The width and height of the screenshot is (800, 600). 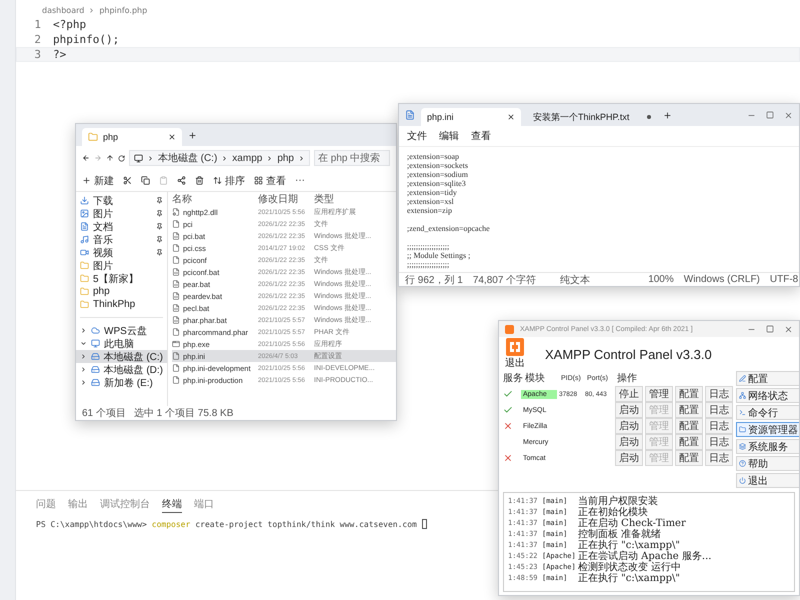 I want to click on side-button: 帮助, so click(x=767, y=463).